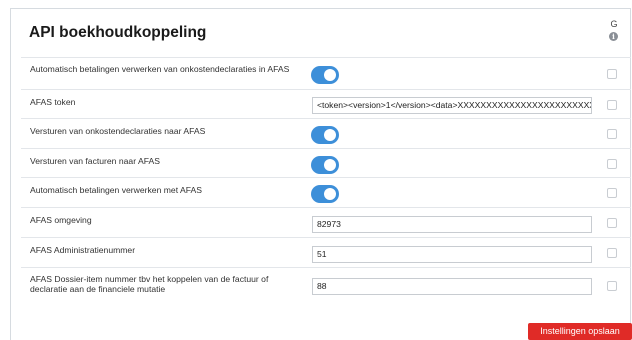 Image resolution: width=632 pixels, height=340 pixels. Describe the element at coordinates (452, 224) in the screenshot. I see `text-field: 82973` at that location.